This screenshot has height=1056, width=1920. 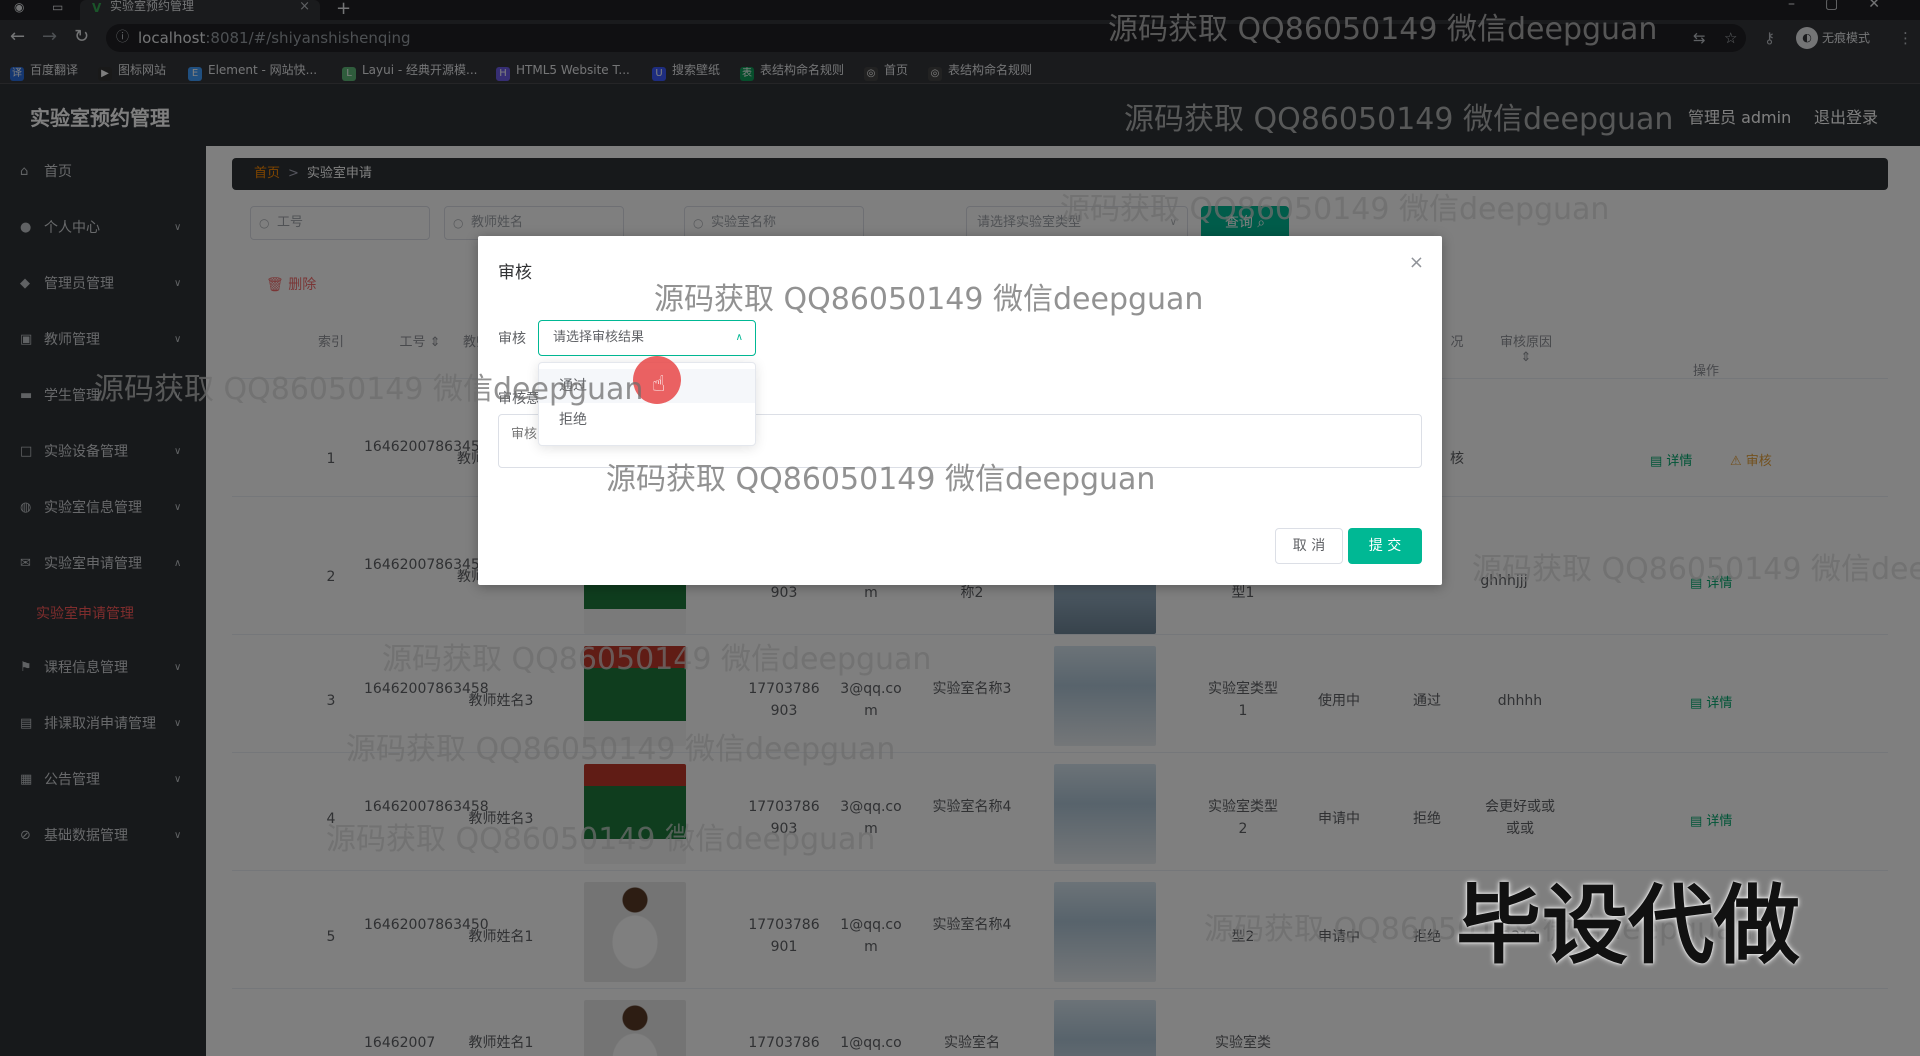 What do you see at coordinates (647, 338) in the screenshot?
I see `audit-result-select: 请选择审核结果 ∧` at bounding box center [647, 338].